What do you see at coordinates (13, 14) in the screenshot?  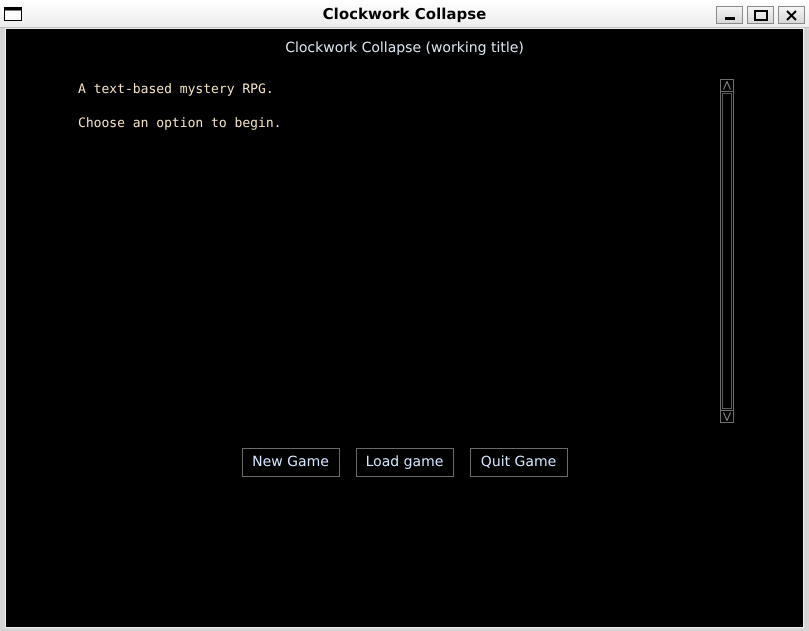 I see `window-icon` at bounding box center [13, 14].